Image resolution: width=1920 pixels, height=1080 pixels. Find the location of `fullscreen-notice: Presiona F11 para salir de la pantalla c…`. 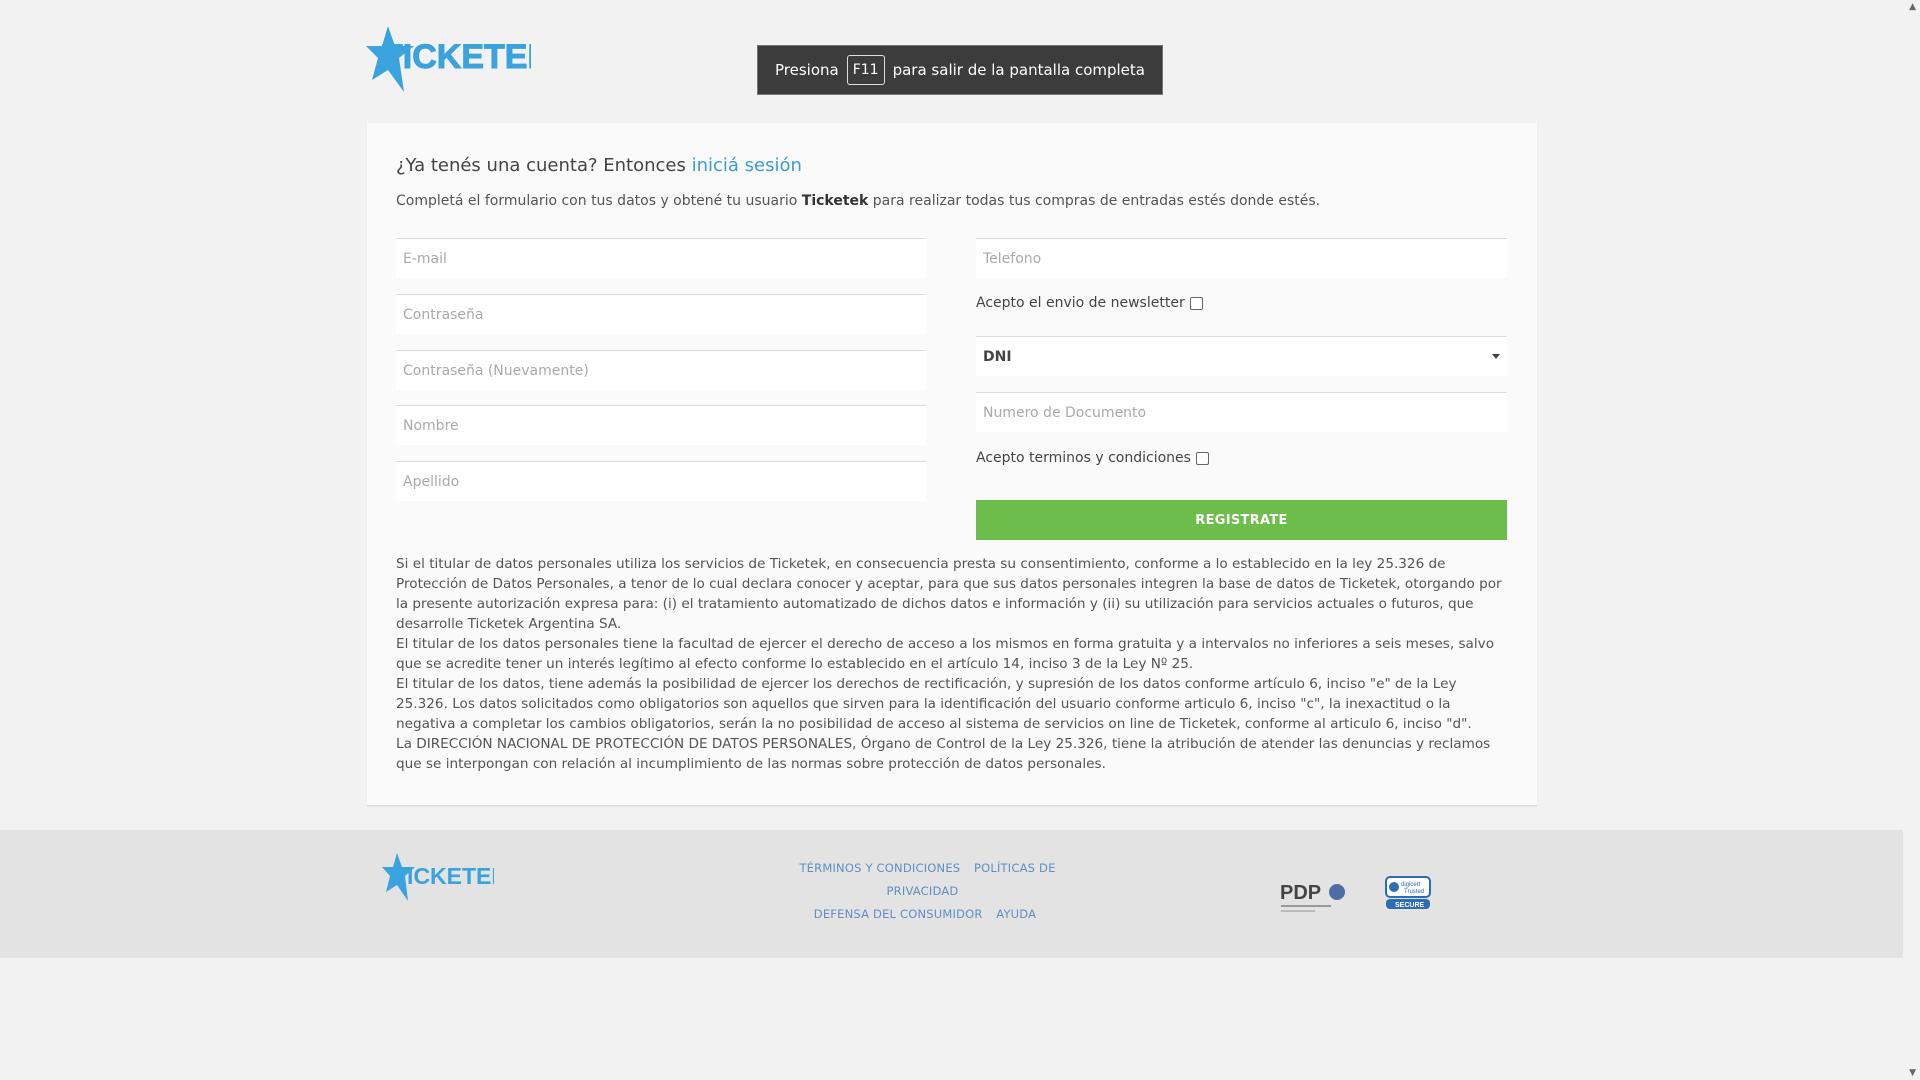

fullscreen-notice: Presiona F11 para salir de la pantalla c… is located at coordinates (960, 70).